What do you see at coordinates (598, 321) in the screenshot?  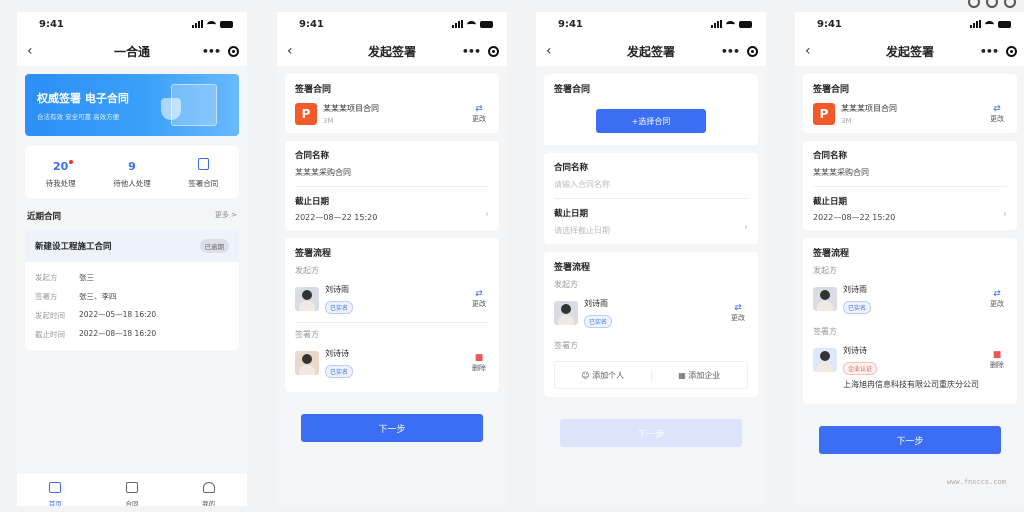 I see `verified-badge: 已实名` at bounding box center [598, 321].